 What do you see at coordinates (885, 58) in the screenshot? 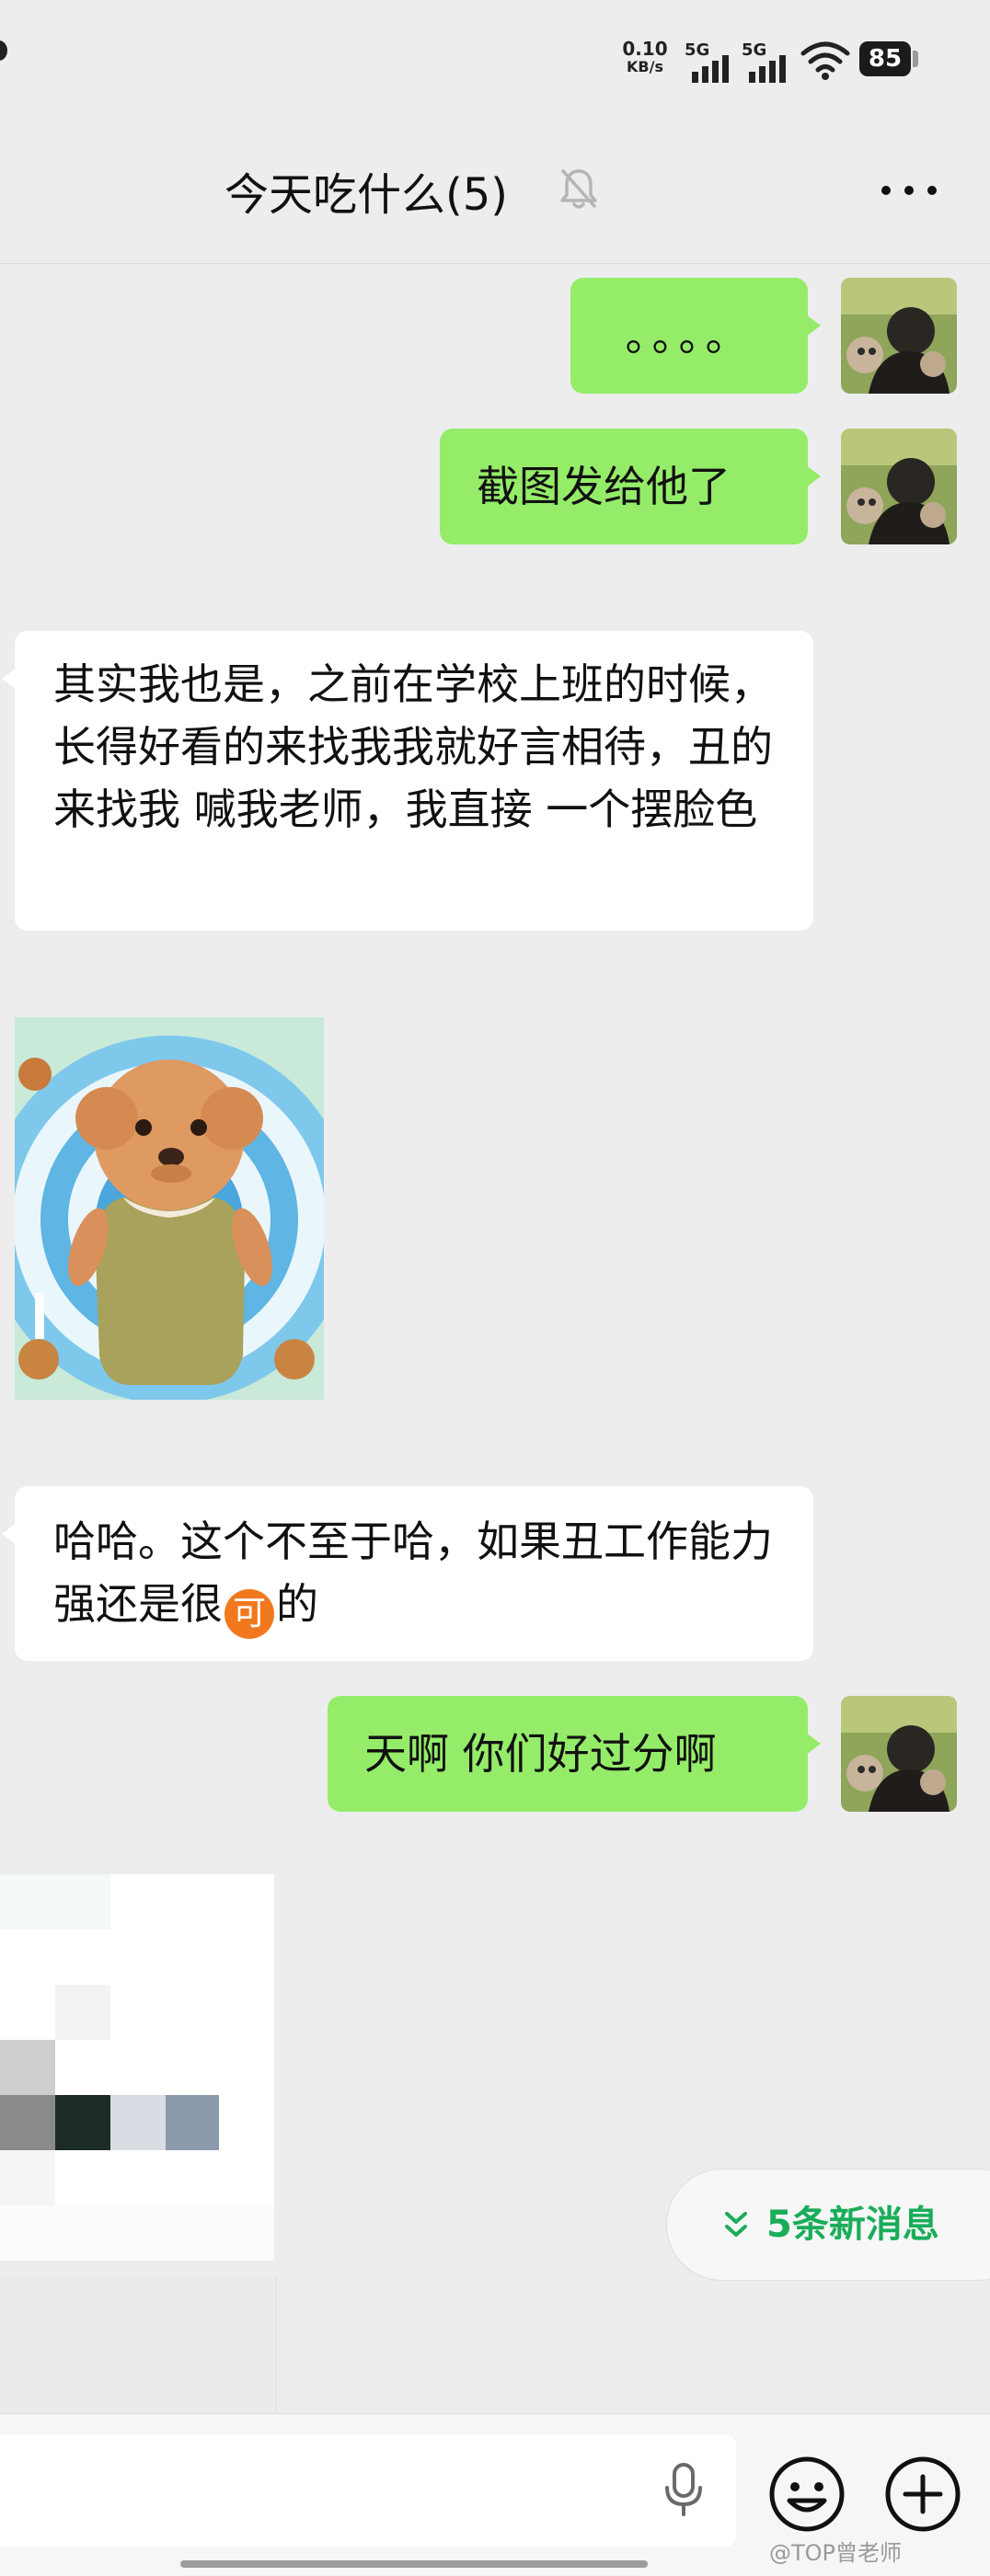
I see `battery-indicator: 85` at bounding box center [885, 58].